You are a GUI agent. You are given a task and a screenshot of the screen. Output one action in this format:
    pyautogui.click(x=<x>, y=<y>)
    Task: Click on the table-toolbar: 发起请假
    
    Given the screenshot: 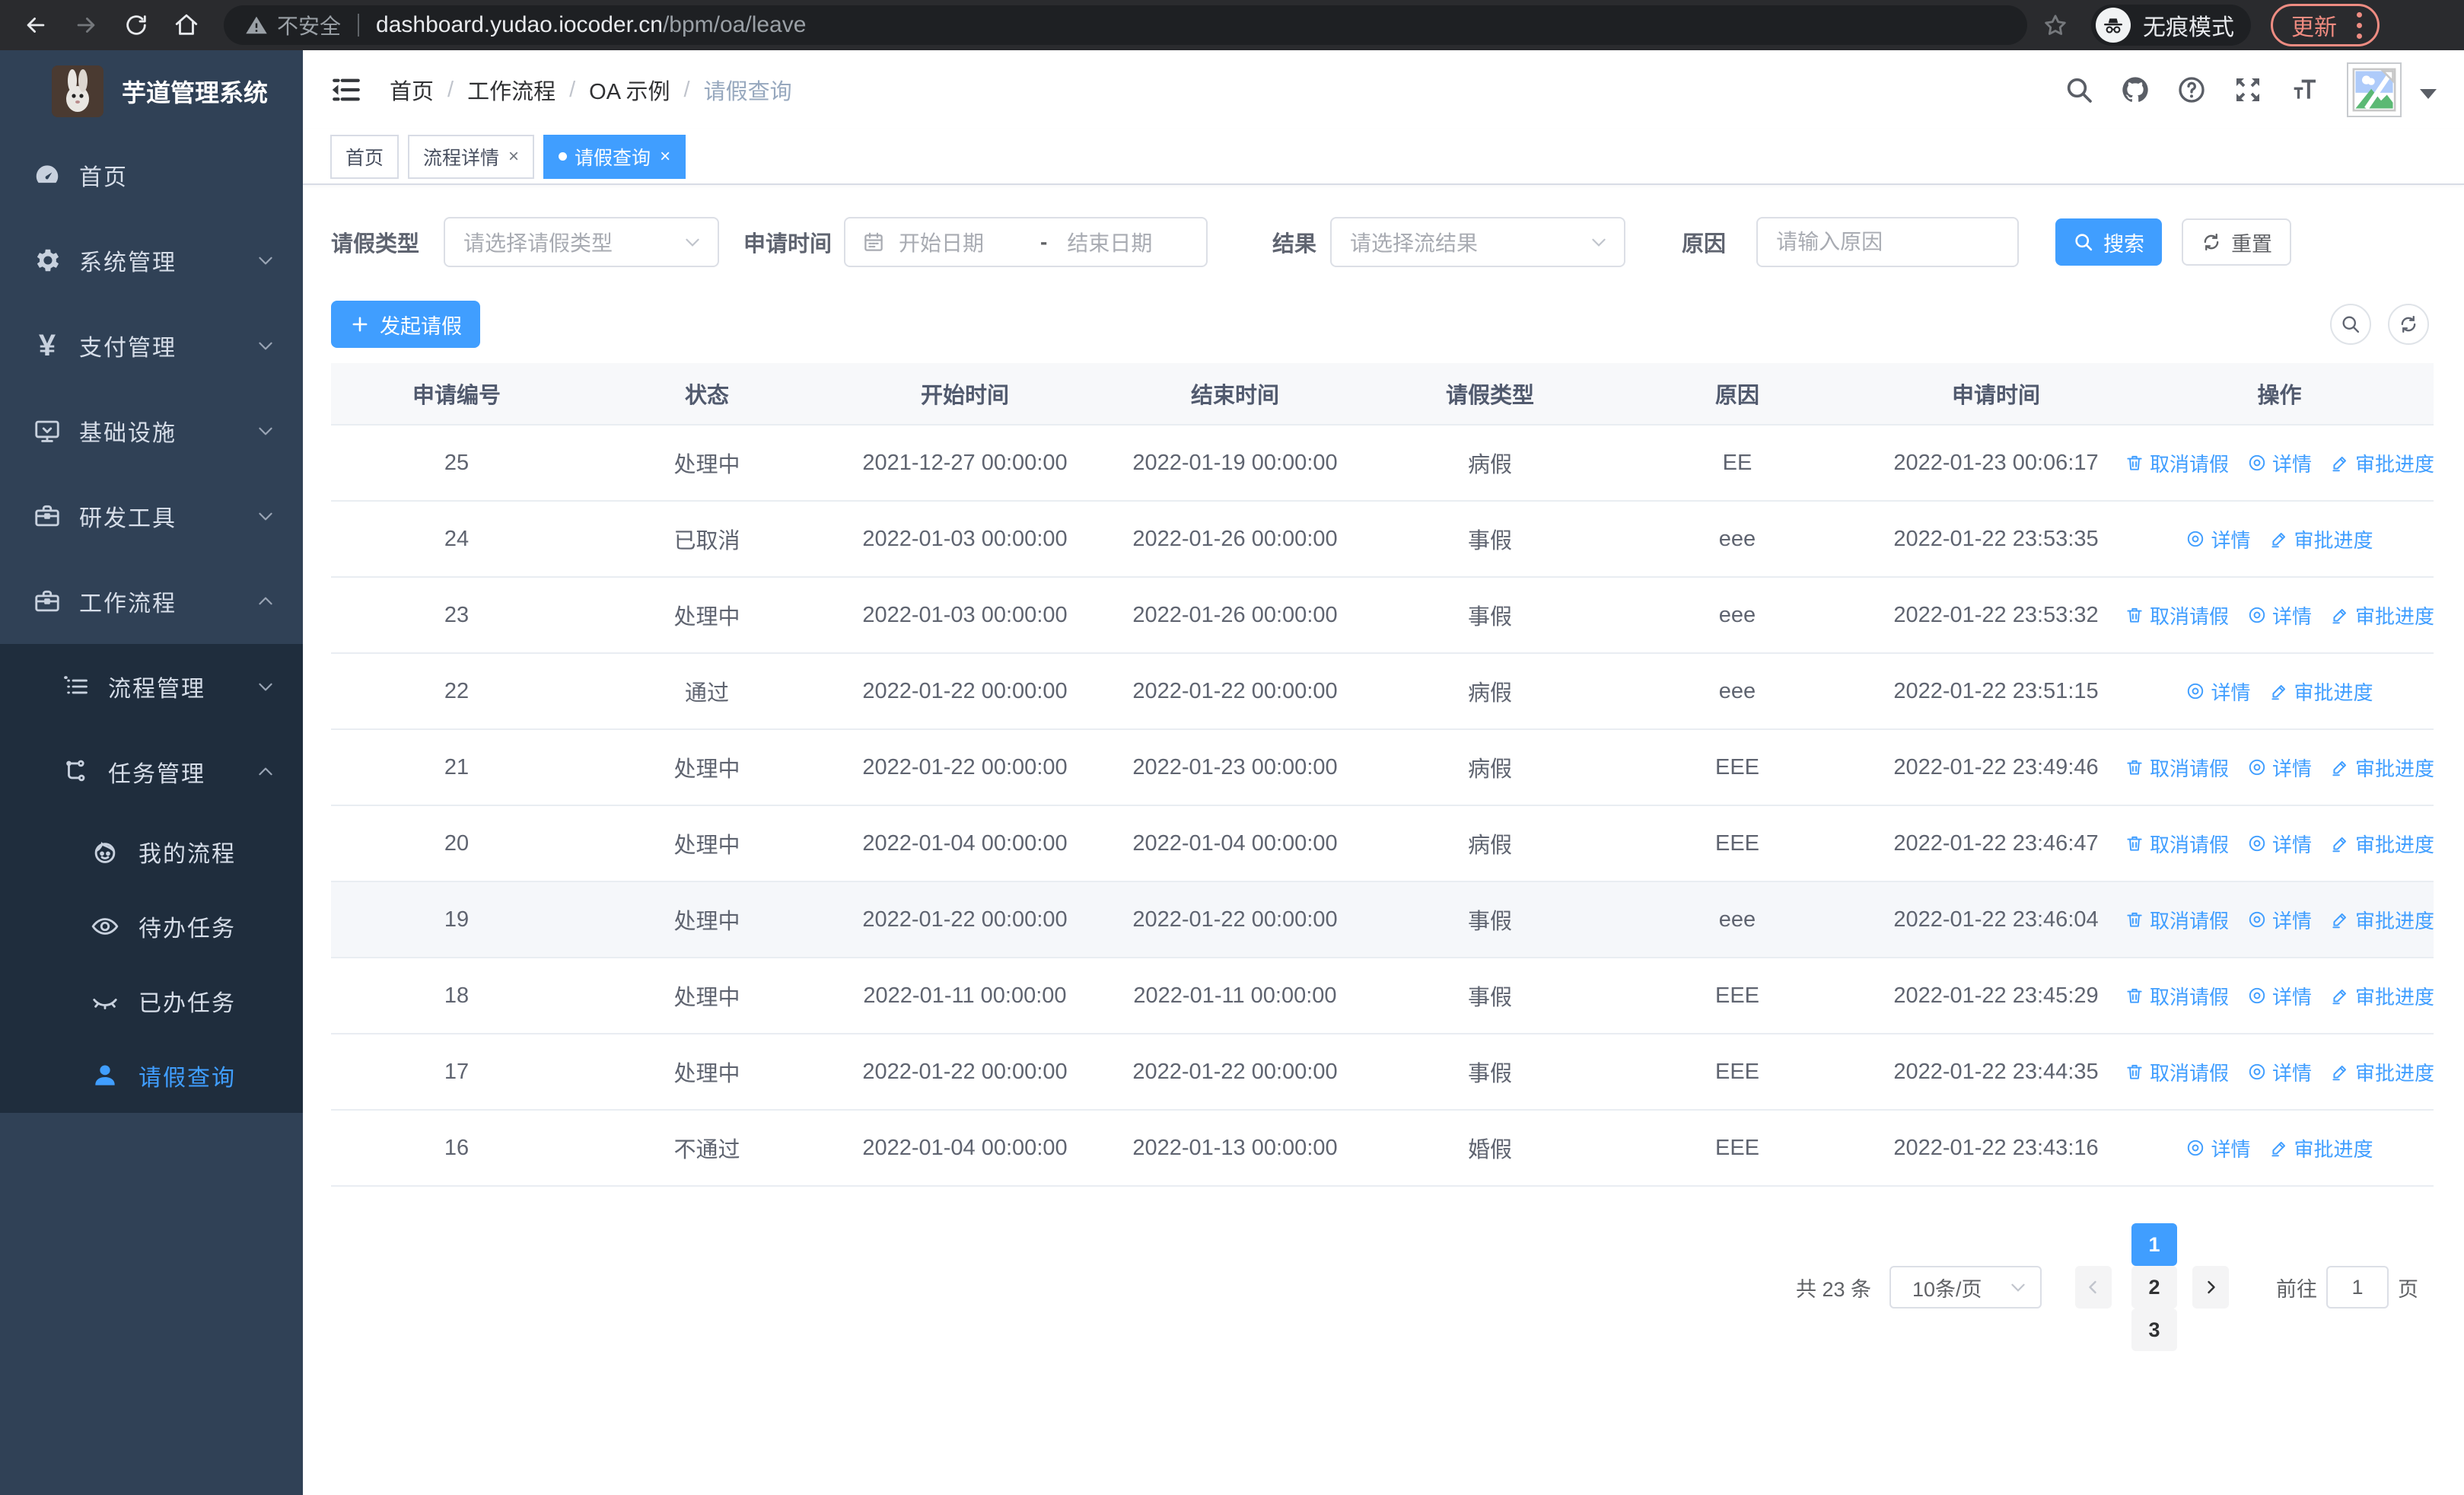 What is the action you would take?
    pyautogui.click(x=1383, y=325)
    